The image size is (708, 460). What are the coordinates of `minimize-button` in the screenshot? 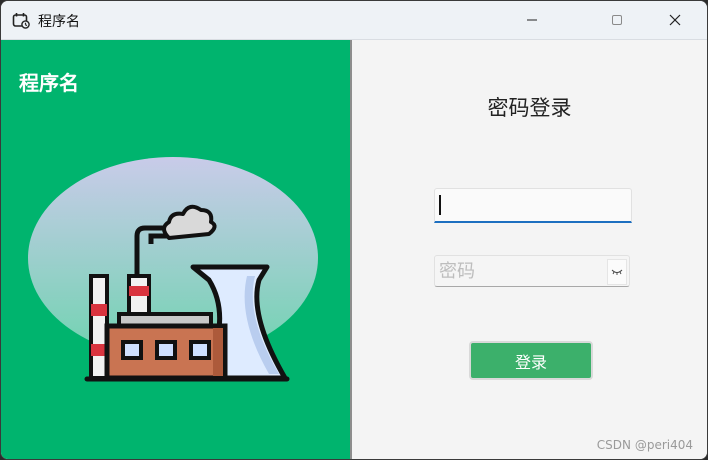 It's located at (532, 20).